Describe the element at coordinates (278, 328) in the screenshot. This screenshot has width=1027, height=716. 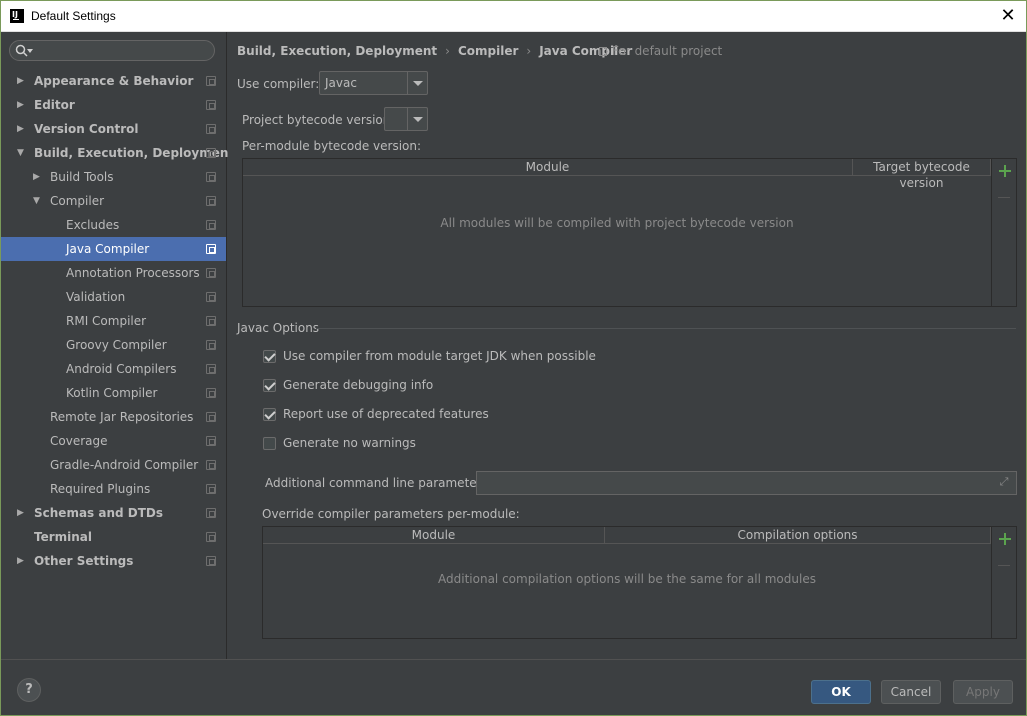
I see `javac-options-title: Javac Options` at that location.